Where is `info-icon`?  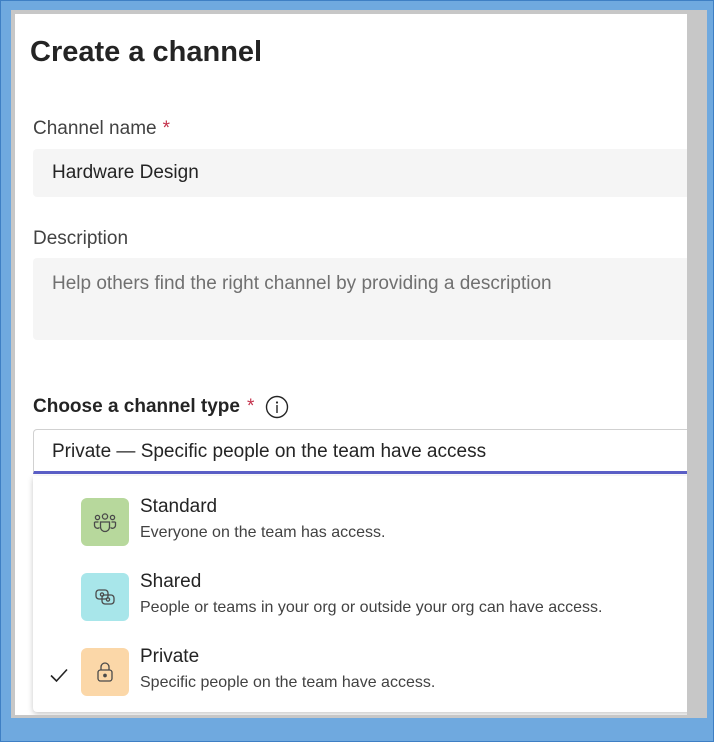 info-icon is located at coordinates (277, 407).